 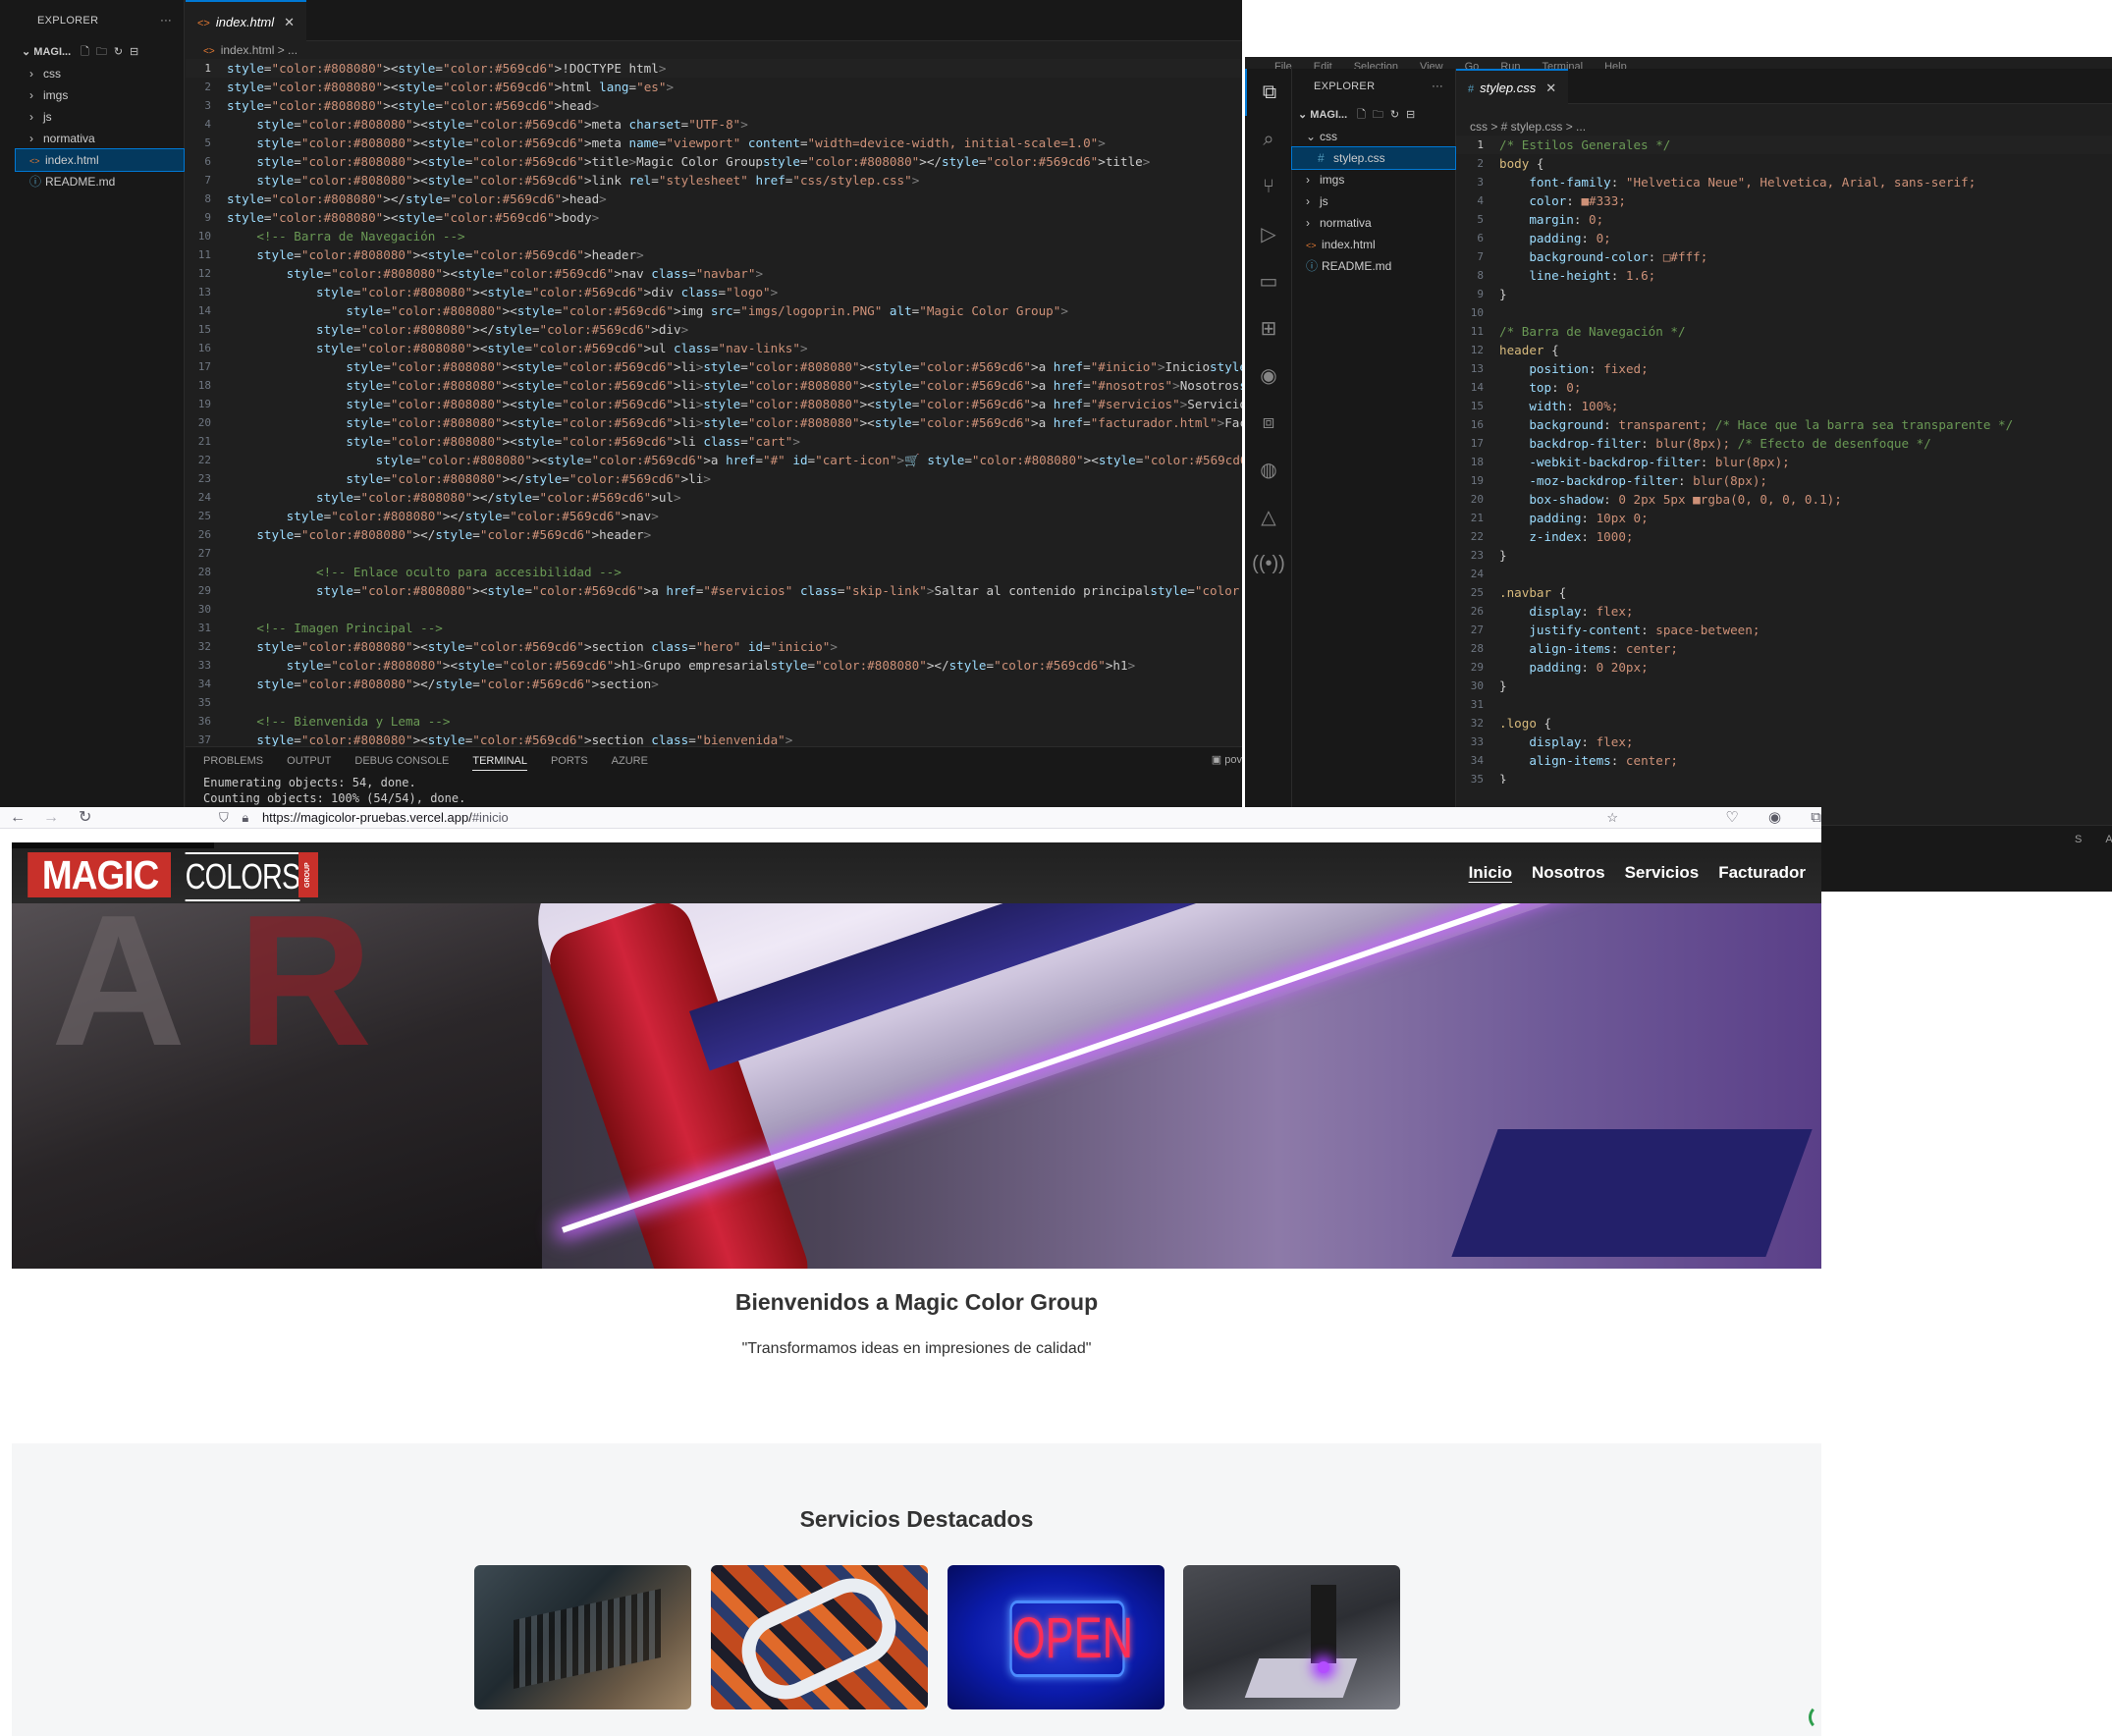 What do you see at coordinates (1784, 555) in the screenshot?
I see `code-line: 23}` at bounding box center [1784, 555].